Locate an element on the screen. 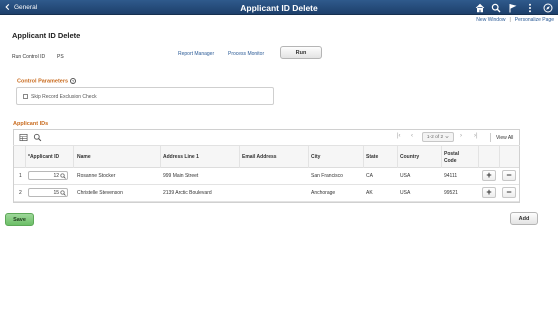 Image resolution: width=558 pixels, height=314 pixels. personalize-page-link: Personalize Page is located at coordinates (534, 20).